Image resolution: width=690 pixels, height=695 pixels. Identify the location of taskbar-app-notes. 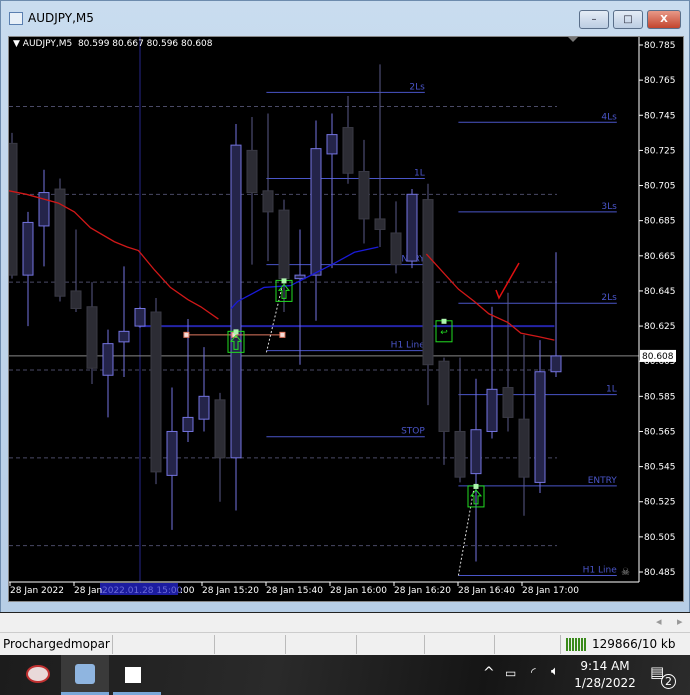
(137, 675).